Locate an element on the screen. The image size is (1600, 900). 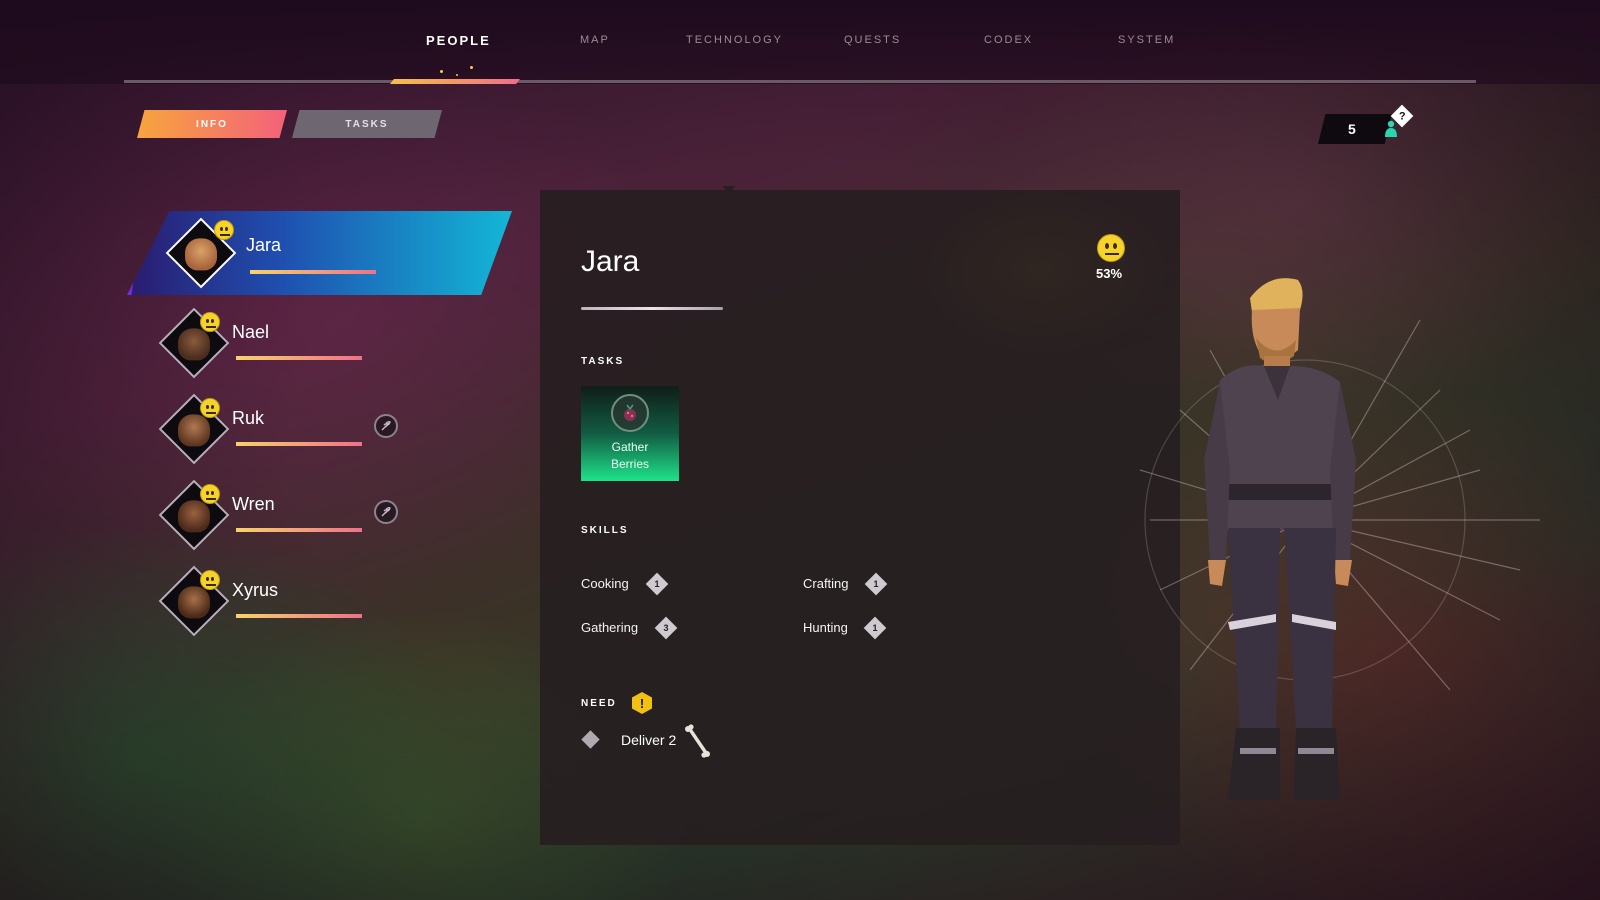
population-count: 5 is located at coordinates (1355, 129).